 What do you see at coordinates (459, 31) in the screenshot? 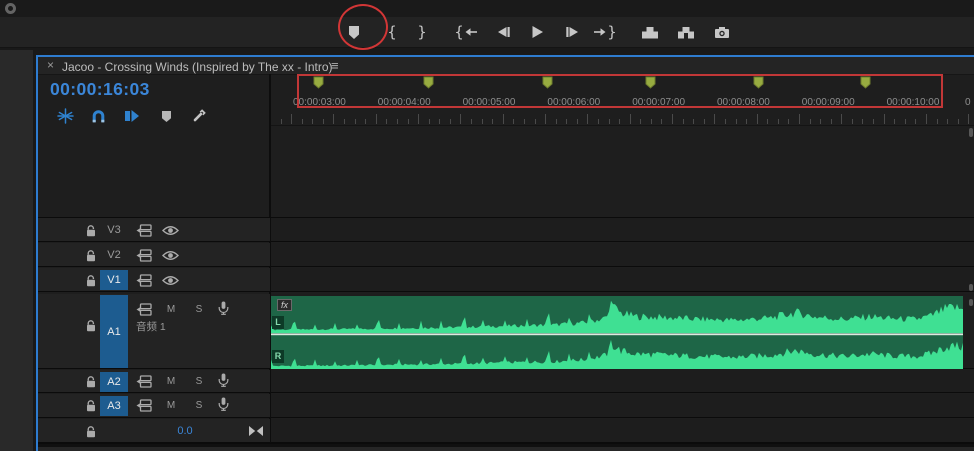
I see `go-to-in-icon: {` at bounding box center [459, 31].